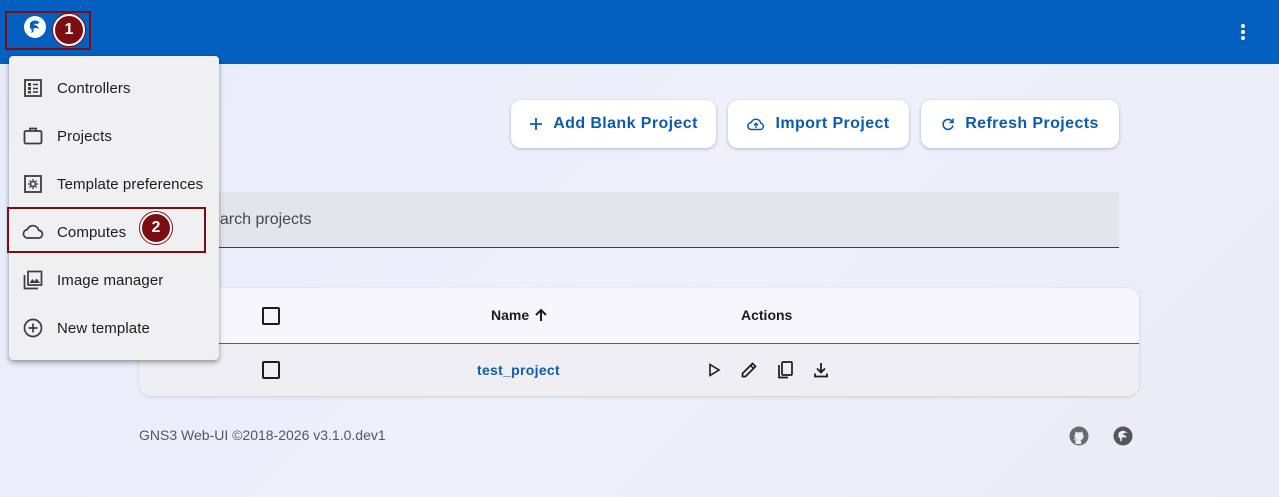 The width and height of the screenshot is (1279, 497). What do you see at coordinates (103, 328) in the screenshot?
I see `menu-item-label: New template` at bounding box center [103, 328].